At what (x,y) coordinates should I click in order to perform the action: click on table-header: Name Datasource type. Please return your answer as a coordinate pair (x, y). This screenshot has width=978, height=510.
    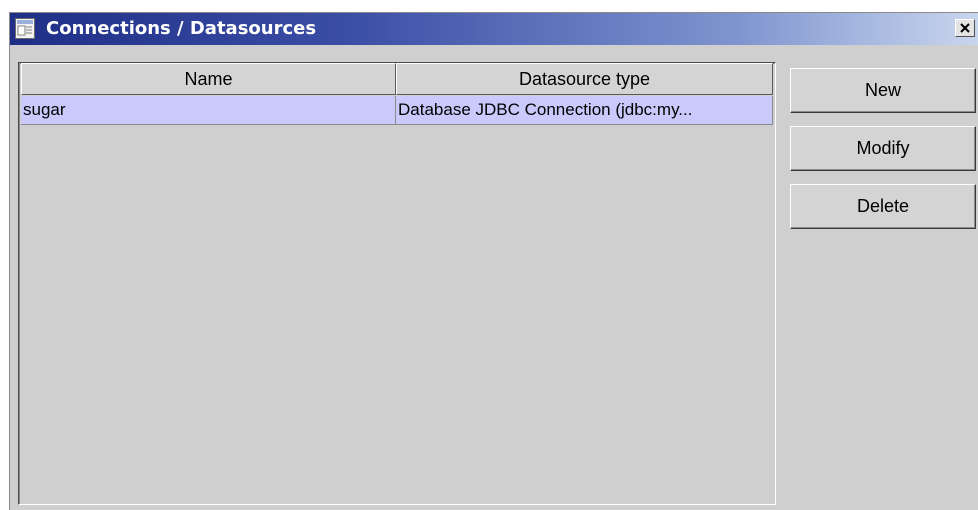
    Looking at the image, I should click on (397, 79).